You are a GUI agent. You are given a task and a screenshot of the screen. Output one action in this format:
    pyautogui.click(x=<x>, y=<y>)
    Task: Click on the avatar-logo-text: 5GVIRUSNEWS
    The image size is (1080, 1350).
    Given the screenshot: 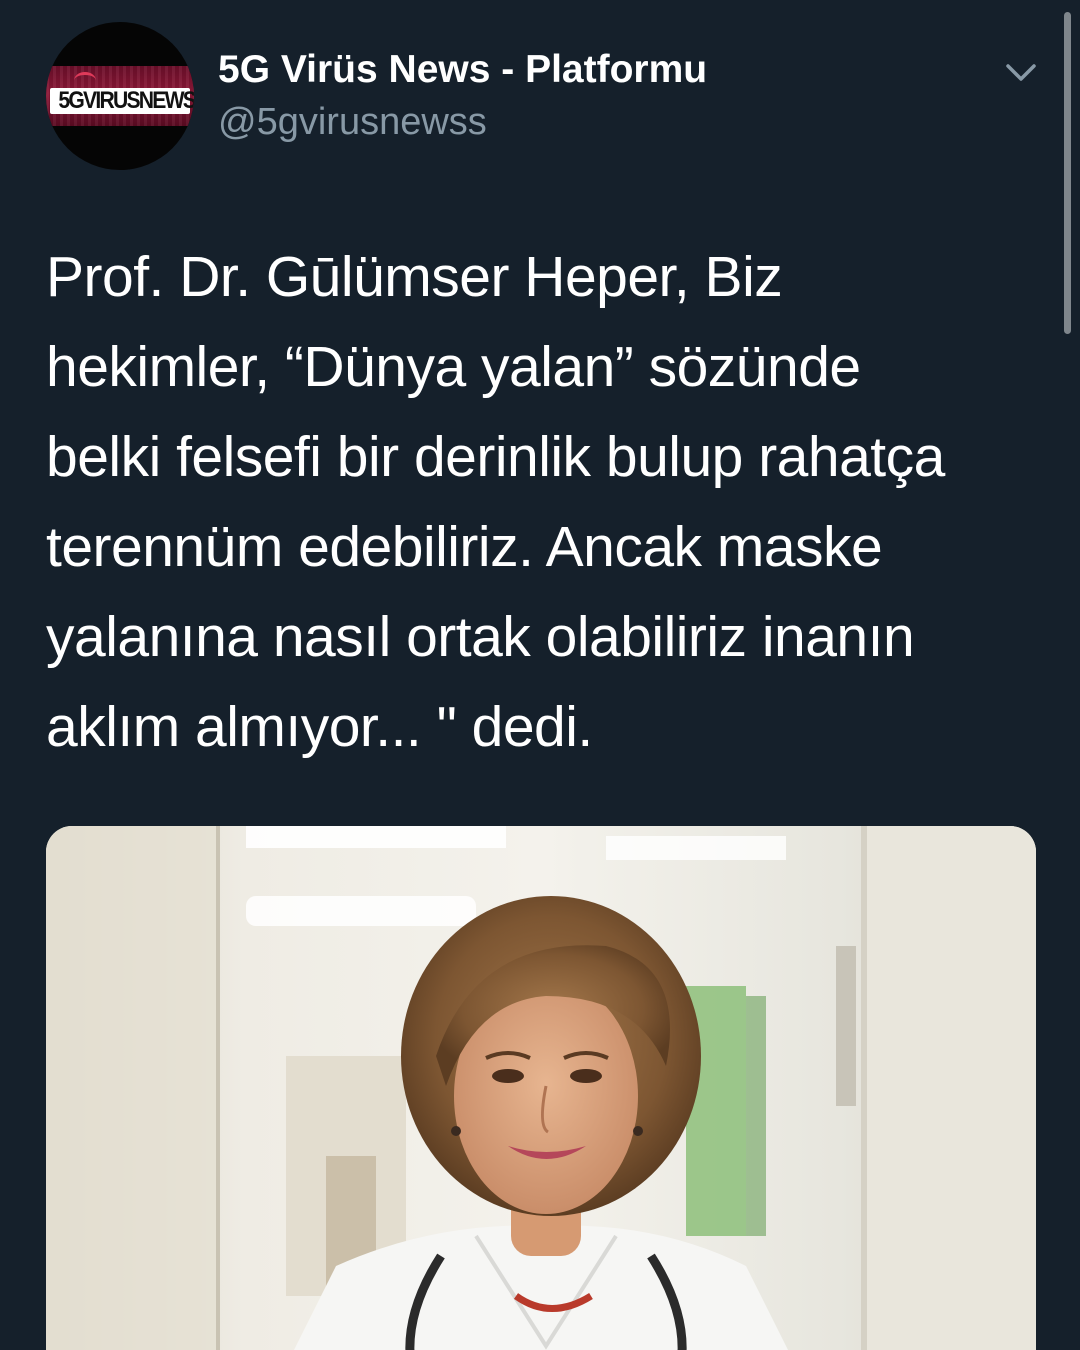 What is the action you would take?
    pyautogui.click(x=126, y=100)
    